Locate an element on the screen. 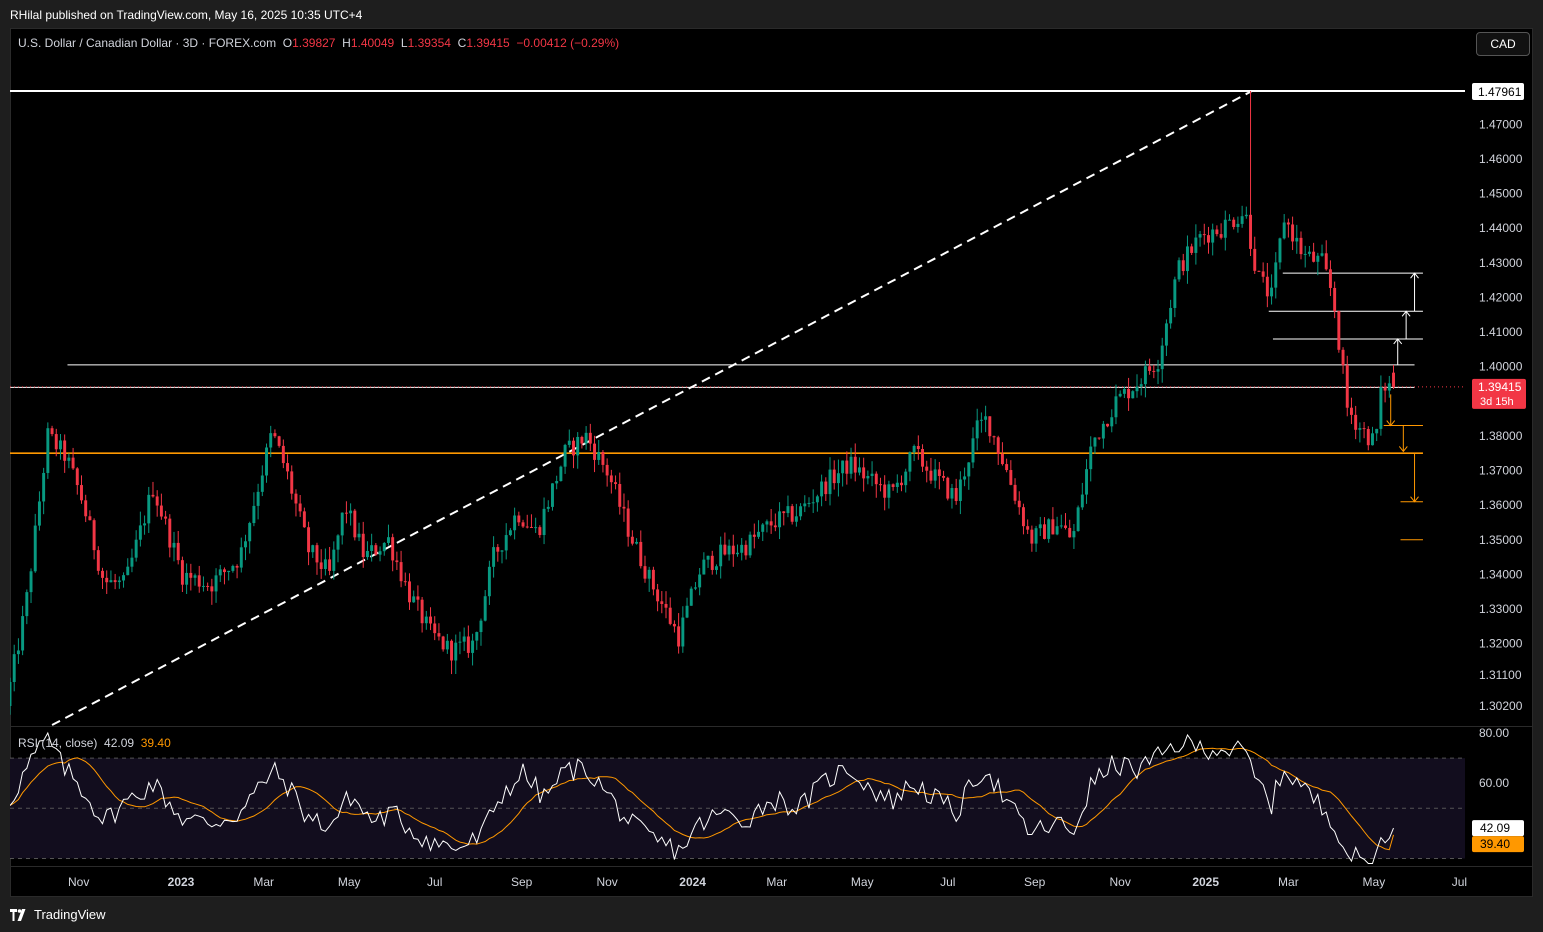 This screenshot has height=932, width=1543. tradingview-logo-icon is located at coordinates (18, 914).